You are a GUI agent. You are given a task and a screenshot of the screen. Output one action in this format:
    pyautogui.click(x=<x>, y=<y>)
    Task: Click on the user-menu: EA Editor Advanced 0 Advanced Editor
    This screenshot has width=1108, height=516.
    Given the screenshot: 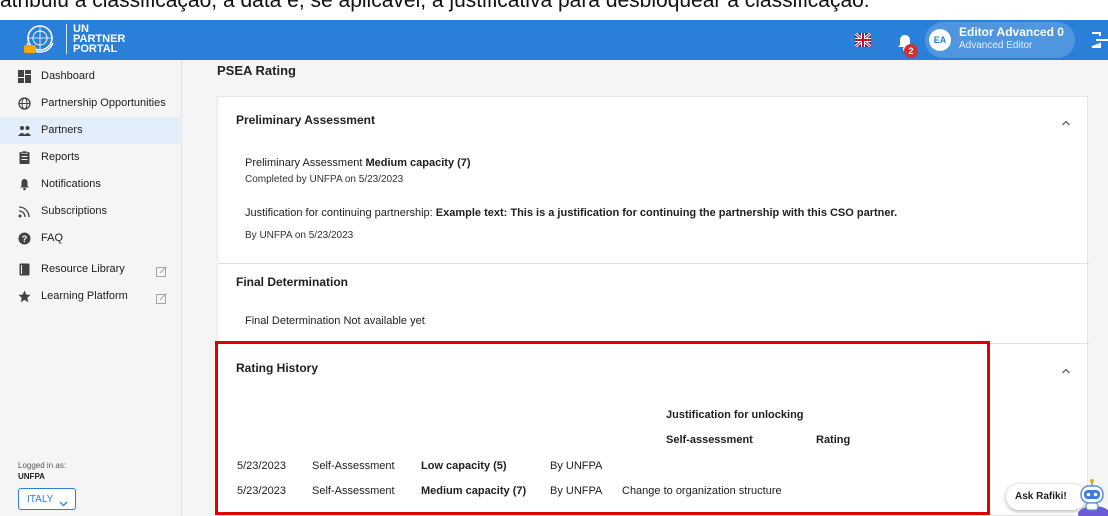 What is the action you would take?
    pyautogui.click(x=1000, y=40)
    